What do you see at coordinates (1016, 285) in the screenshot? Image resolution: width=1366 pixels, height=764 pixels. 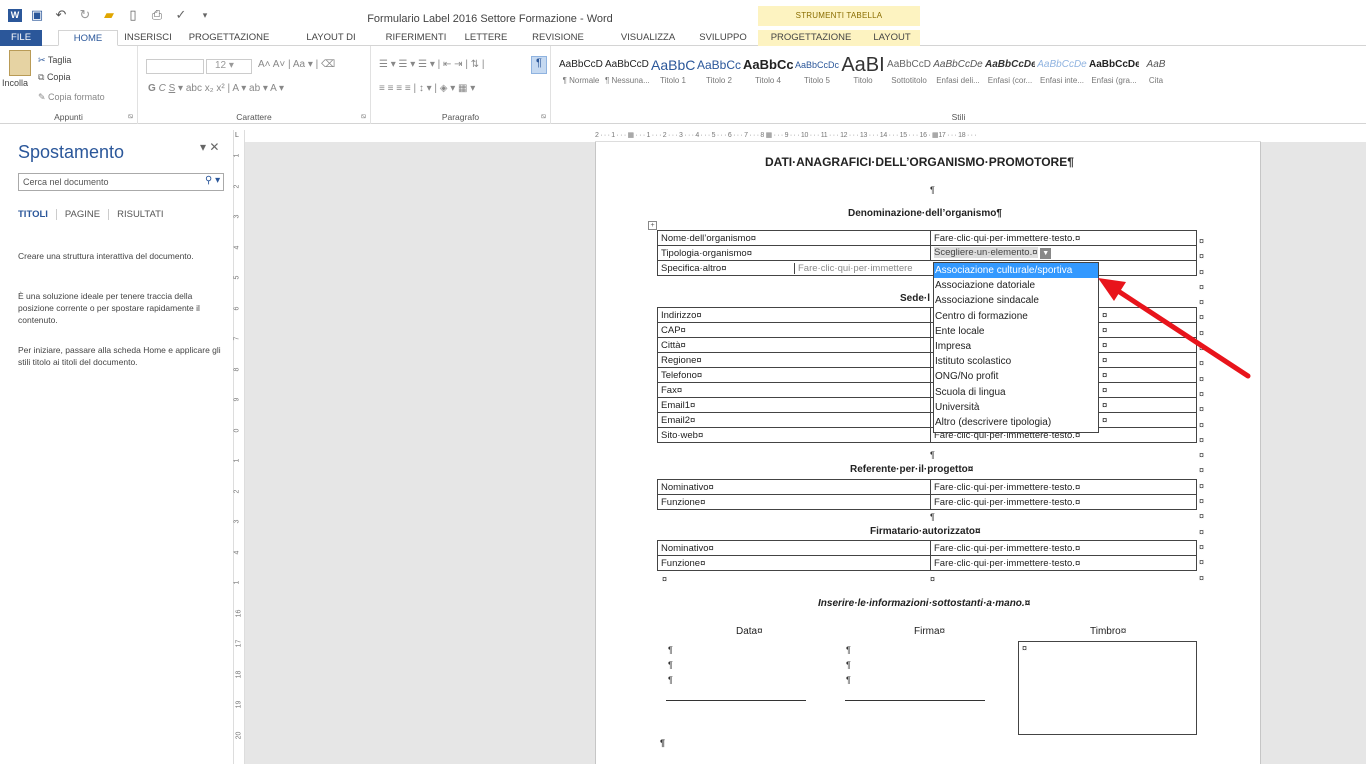 I see `dropdown-option: Associazione datoriale` at bounding box center [1016, 285].